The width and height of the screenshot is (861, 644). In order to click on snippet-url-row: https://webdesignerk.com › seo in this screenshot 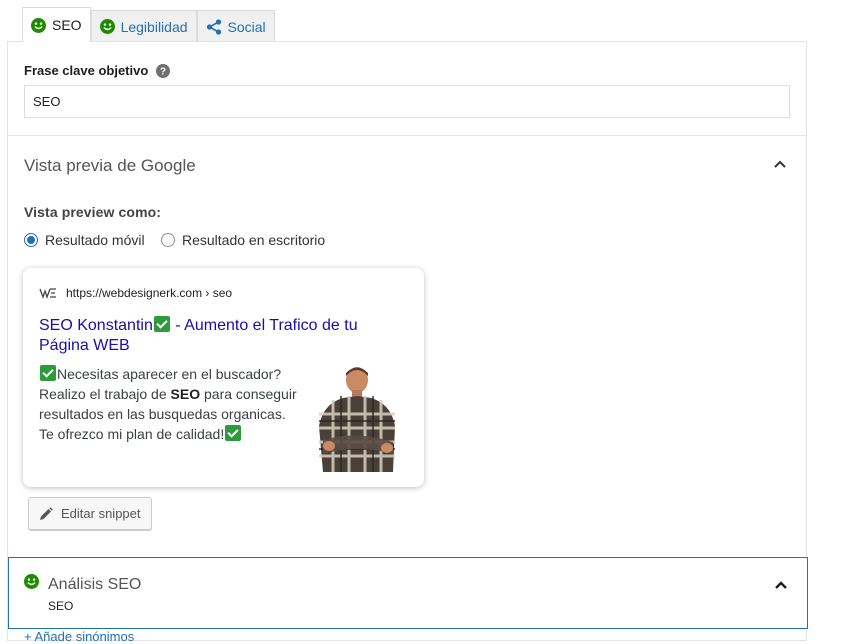, I will do `click(135, 293)`.